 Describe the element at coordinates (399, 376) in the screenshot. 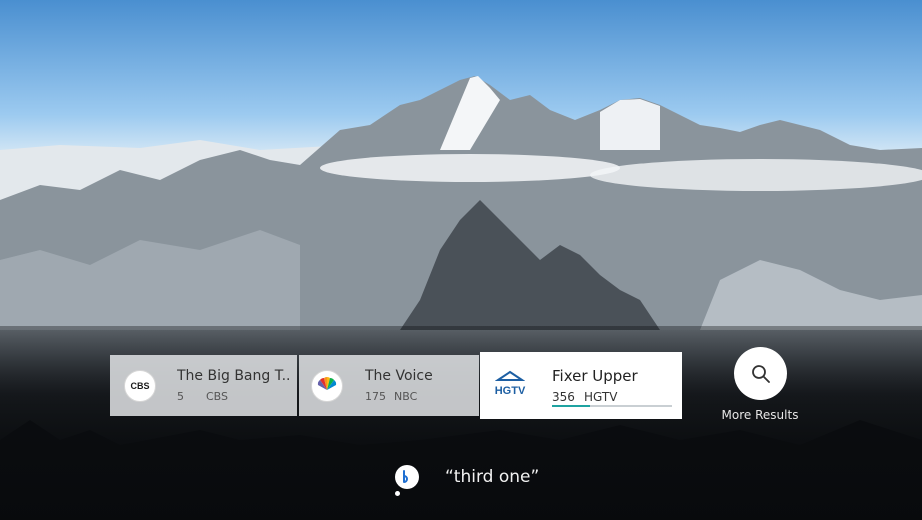

I see `result-title: The Voice` at that location.